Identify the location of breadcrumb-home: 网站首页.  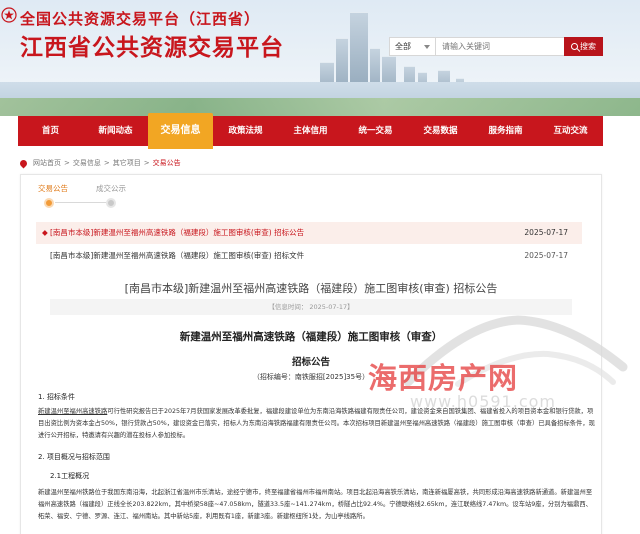
(47, 163).